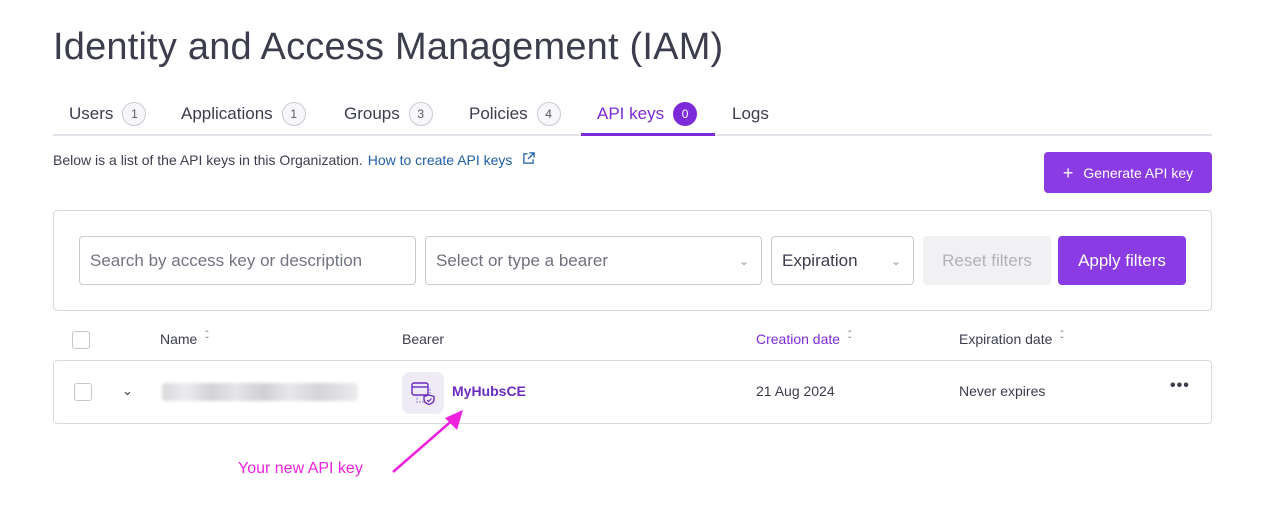  I want to click on apply-filters-button: Apply filters, so click(1122, 260).